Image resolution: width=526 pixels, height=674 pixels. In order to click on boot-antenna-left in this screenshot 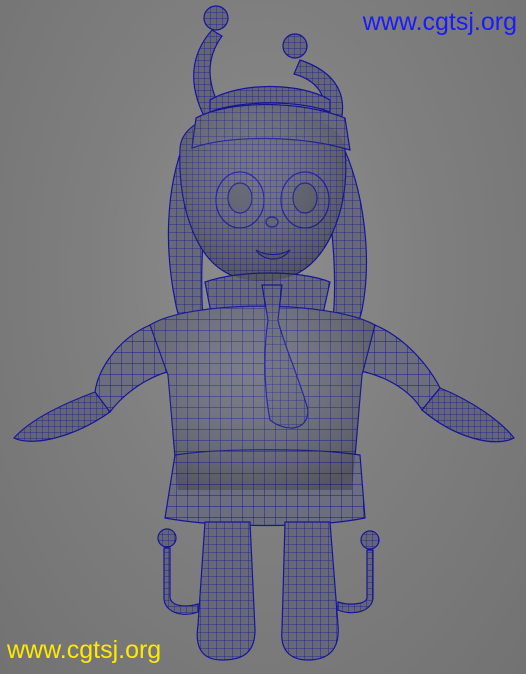, I will do `click(178, 571)`.